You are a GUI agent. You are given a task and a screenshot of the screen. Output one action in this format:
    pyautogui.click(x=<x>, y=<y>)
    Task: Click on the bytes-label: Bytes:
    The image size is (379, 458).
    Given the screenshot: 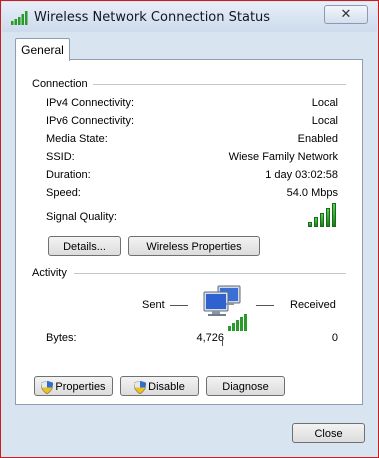 What is the action you would take?
    pyautogui.click(x=61, y=338)
    